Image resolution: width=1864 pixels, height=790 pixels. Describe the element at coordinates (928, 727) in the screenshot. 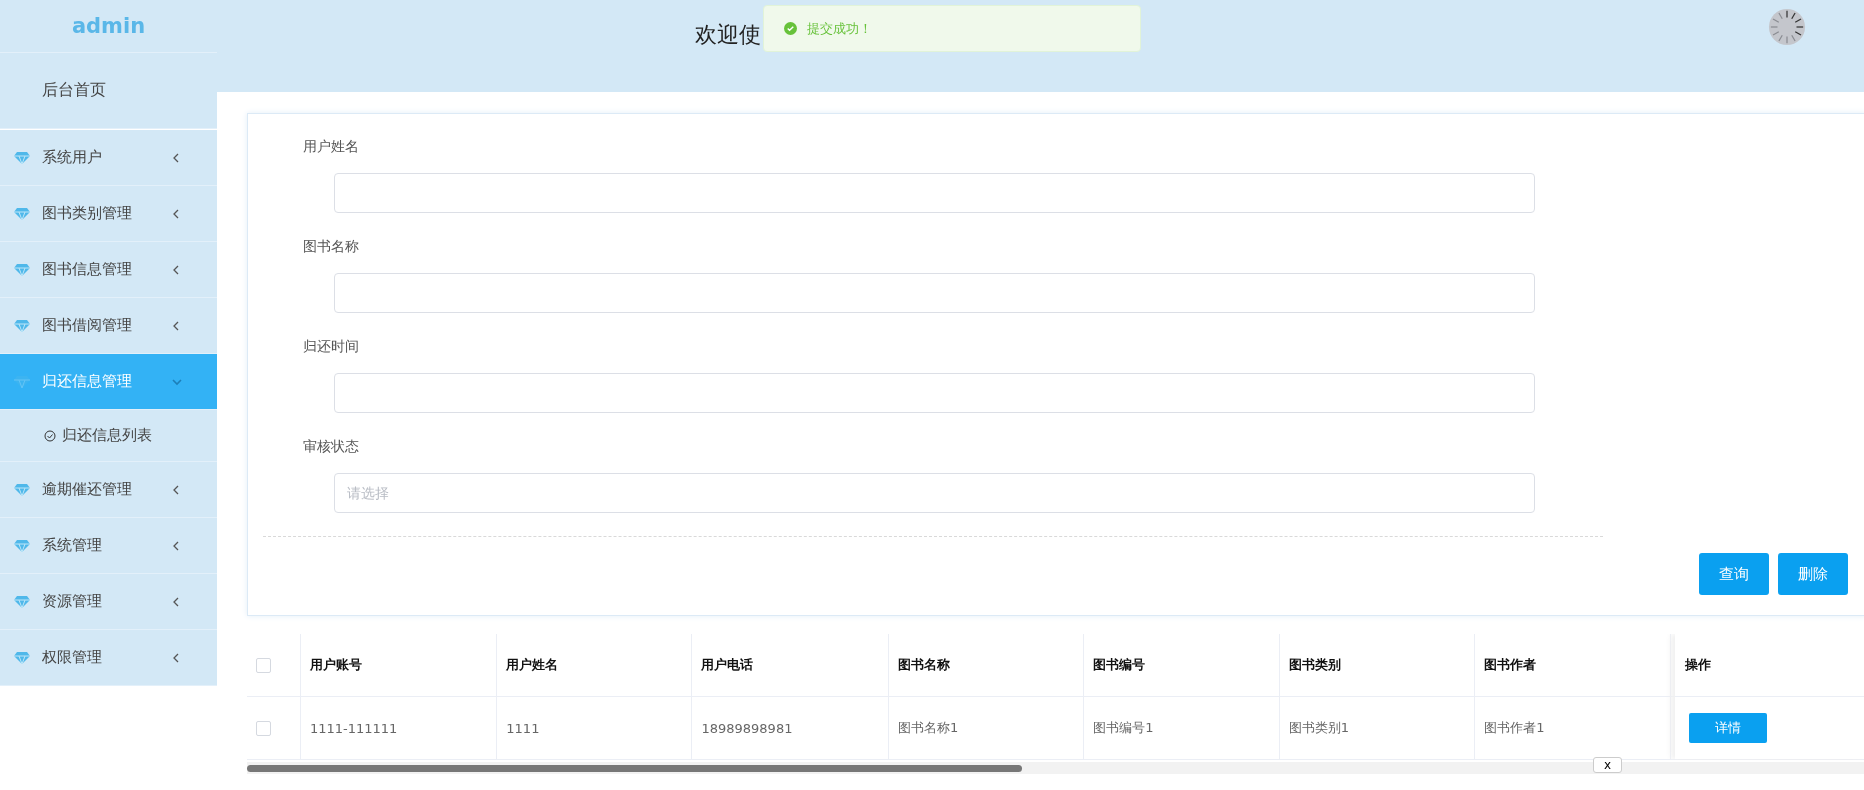

I see `table-cell: 图书名称1` at that location.